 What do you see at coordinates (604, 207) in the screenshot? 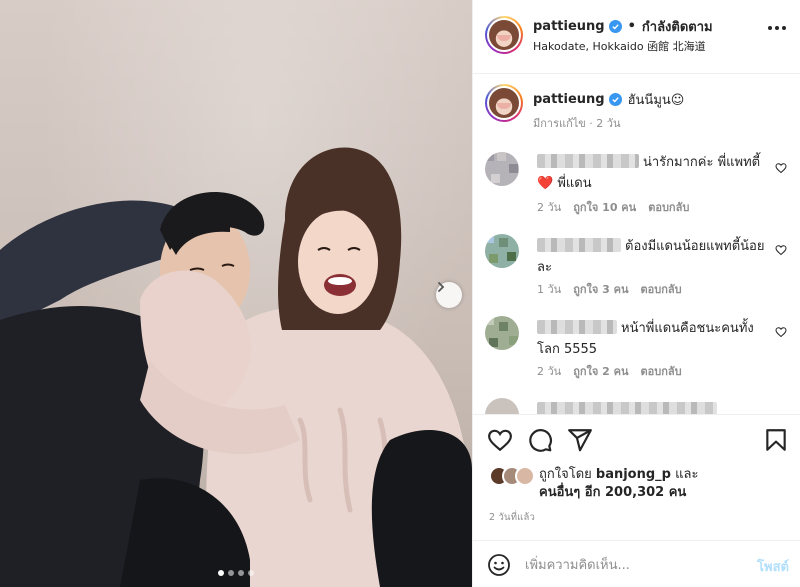
I see `comment-likes: ถูกใจ 10 คน` at bounding box center [604, 207].